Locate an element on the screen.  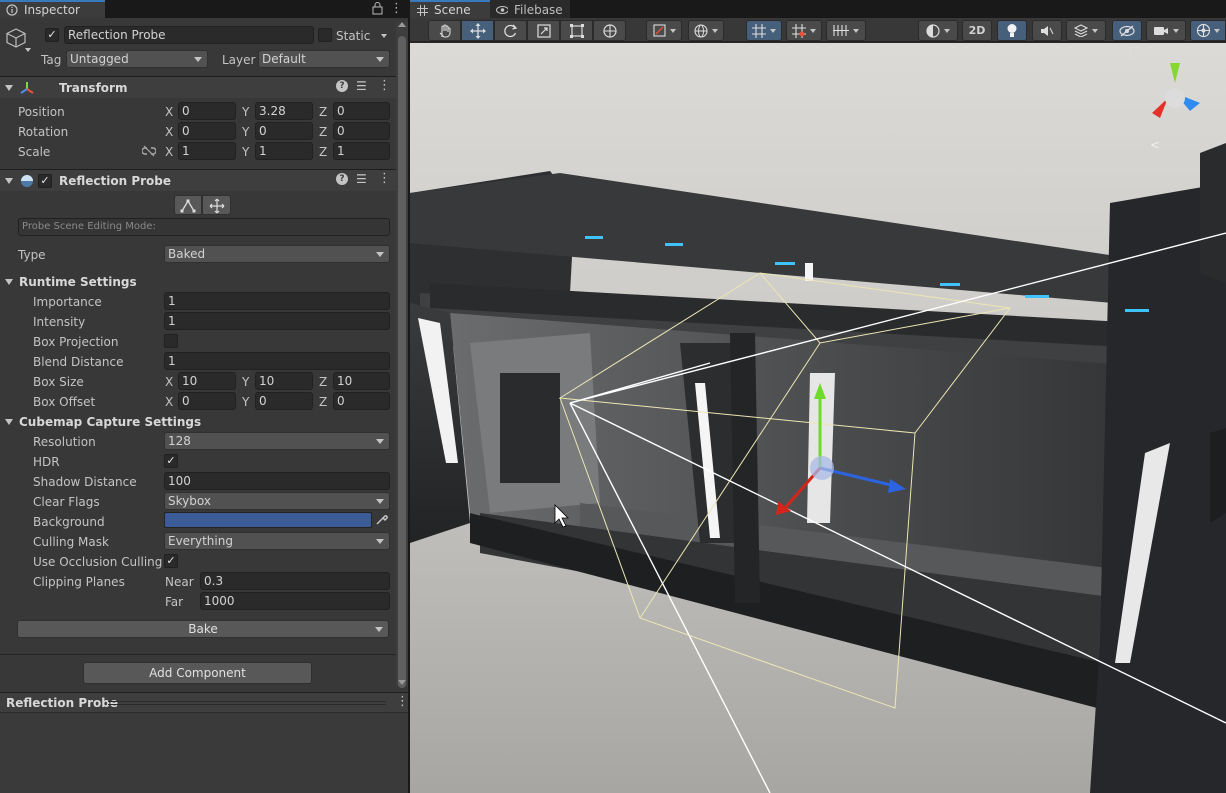
far-field: 1000 is located at coordinates (295, 601).